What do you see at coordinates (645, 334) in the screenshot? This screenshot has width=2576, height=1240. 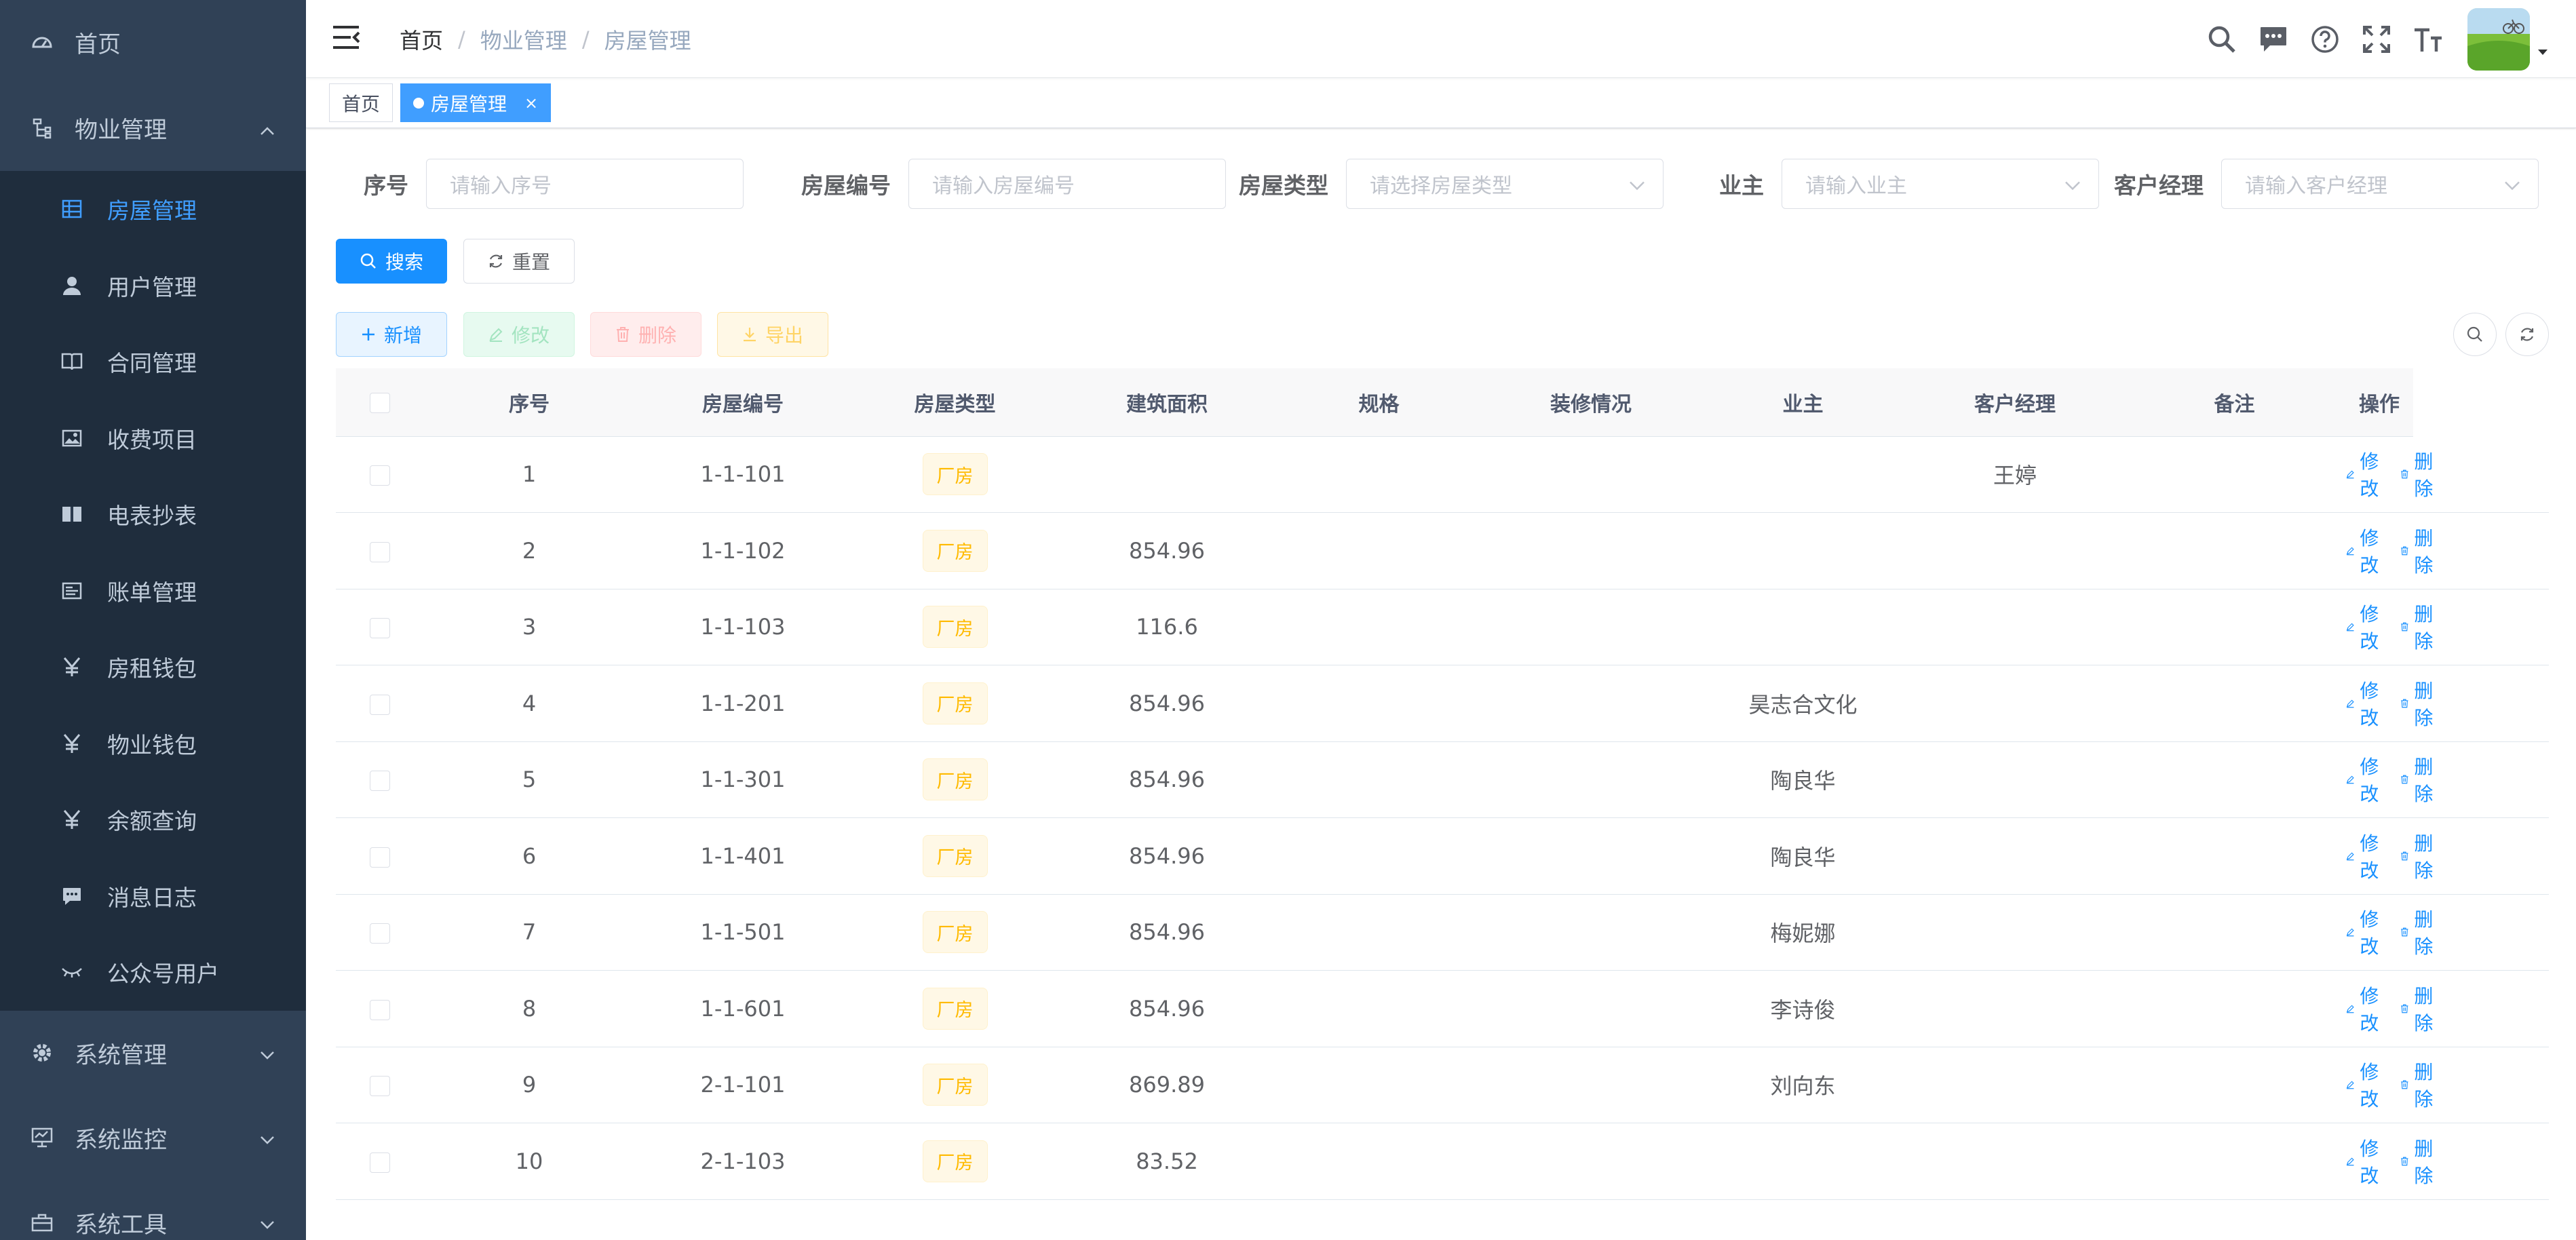 I see `delete-button: 删除` at bounding box center [645, 334].